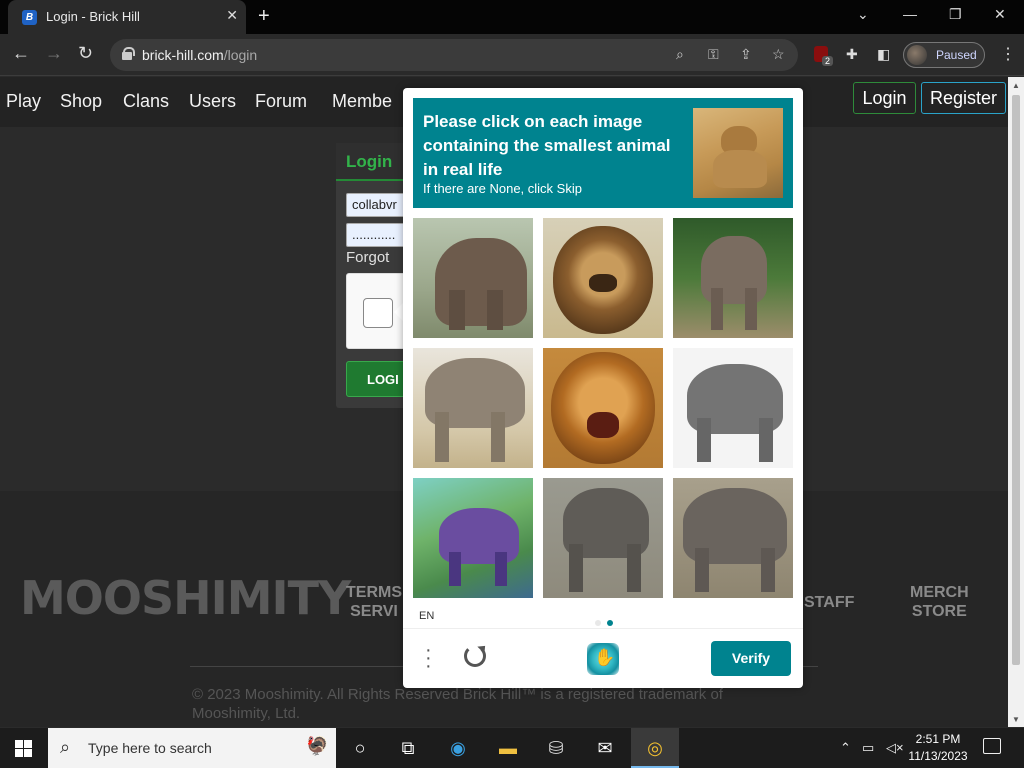 The width and height of the screenshot is (1024, 768). Describe the element at coordinates (512, 17) in the screenshot. I see `browser-tab-strip: B Login - Brick Hill ✕ + ⌄ — ❐ ✕` at that location.